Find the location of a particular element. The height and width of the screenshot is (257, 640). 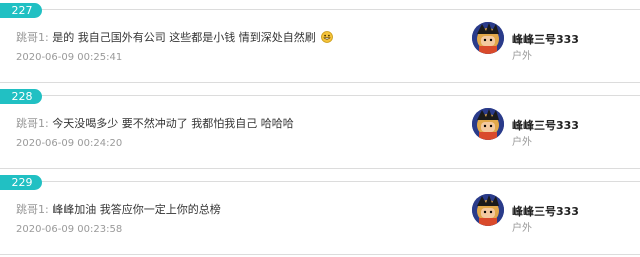

grin-emoji-icon is located at coordinates (327, 37).